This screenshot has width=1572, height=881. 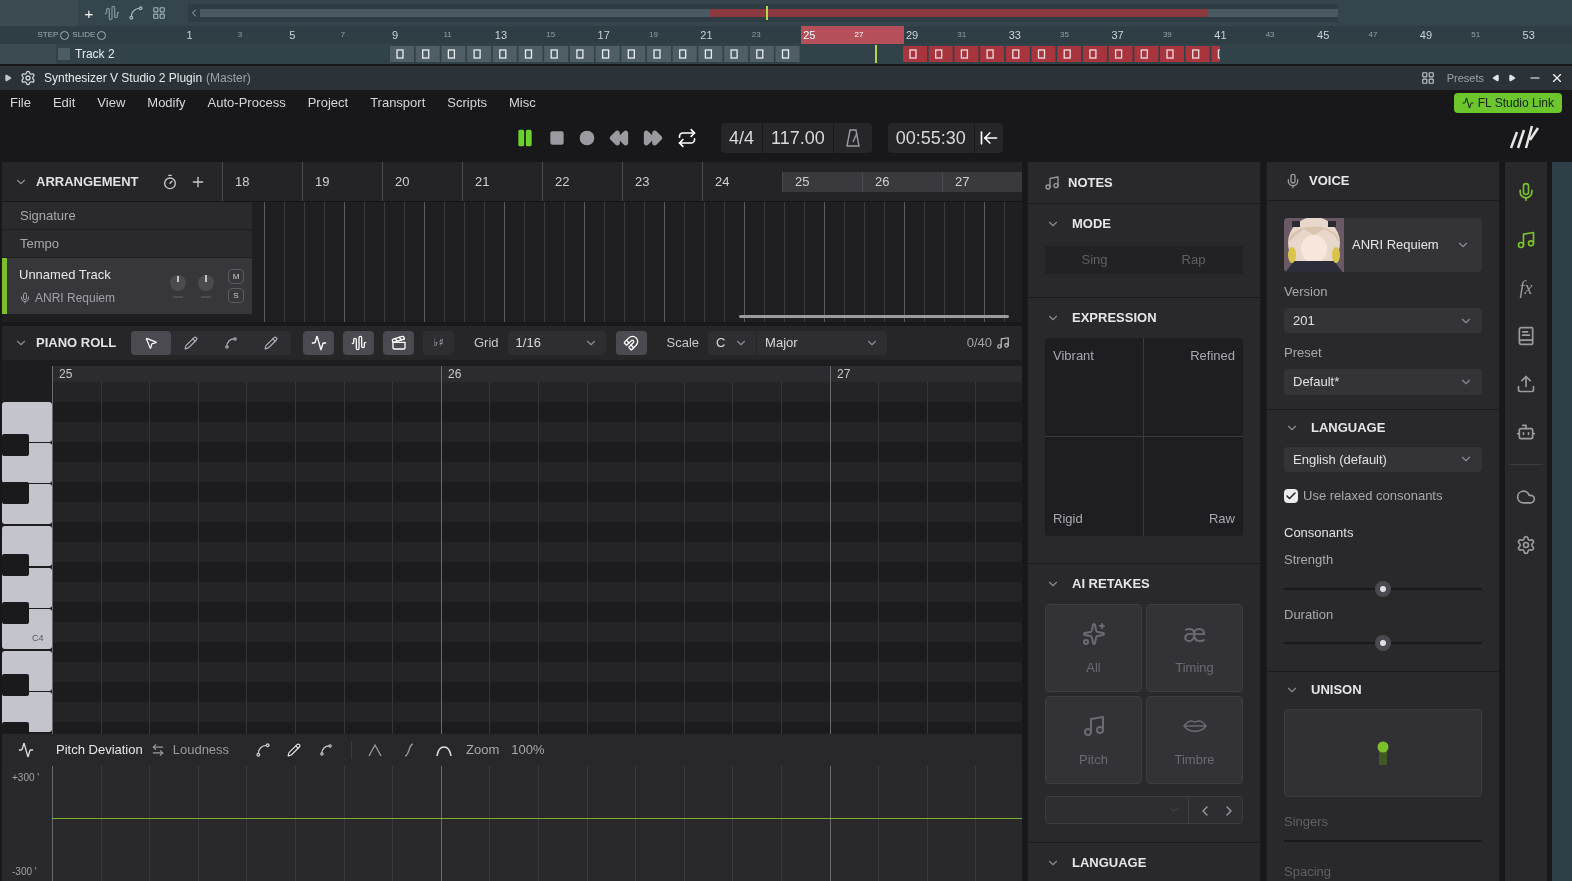 What do you see at coordinates (852, 138) in the screenshot?
I see `metronome-icon` at bounding box center [852, 138].